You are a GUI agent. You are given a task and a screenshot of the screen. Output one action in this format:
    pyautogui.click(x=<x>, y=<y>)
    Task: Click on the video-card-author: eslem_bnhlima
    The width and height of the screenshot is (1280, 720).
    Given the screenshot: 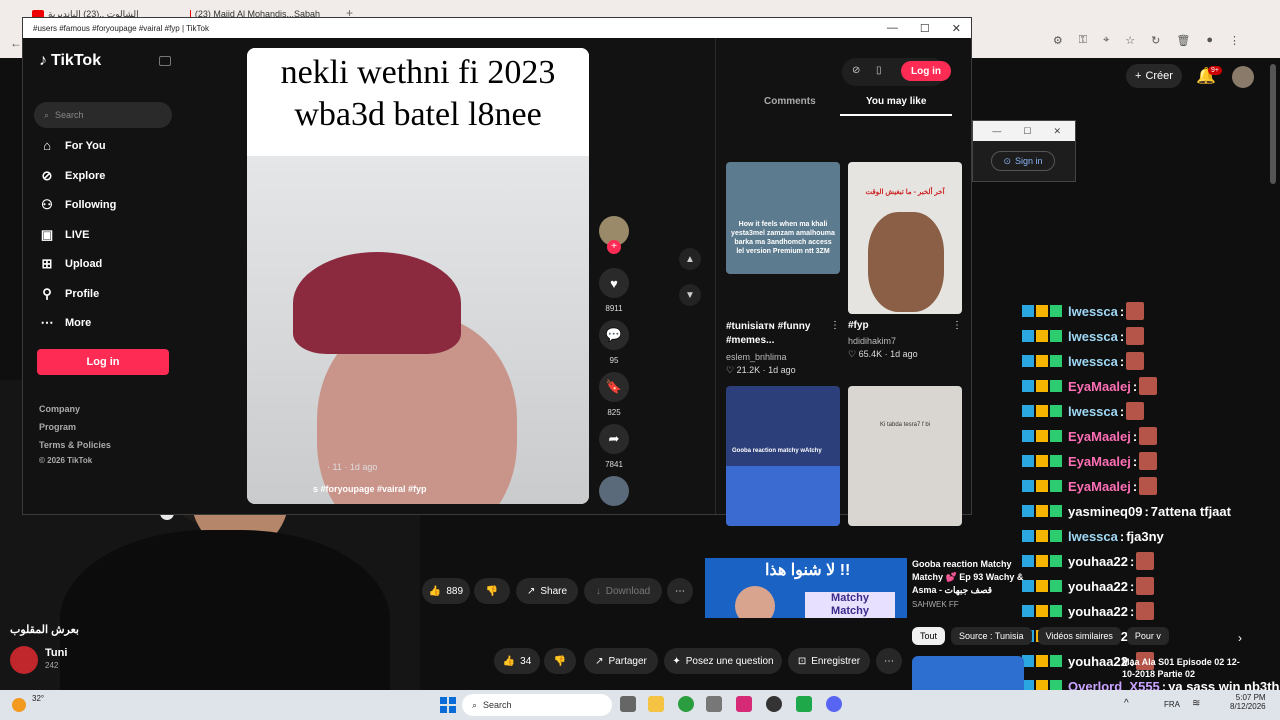 What is the action you would take?
    pyautogui.click(x=756, y=357)
    